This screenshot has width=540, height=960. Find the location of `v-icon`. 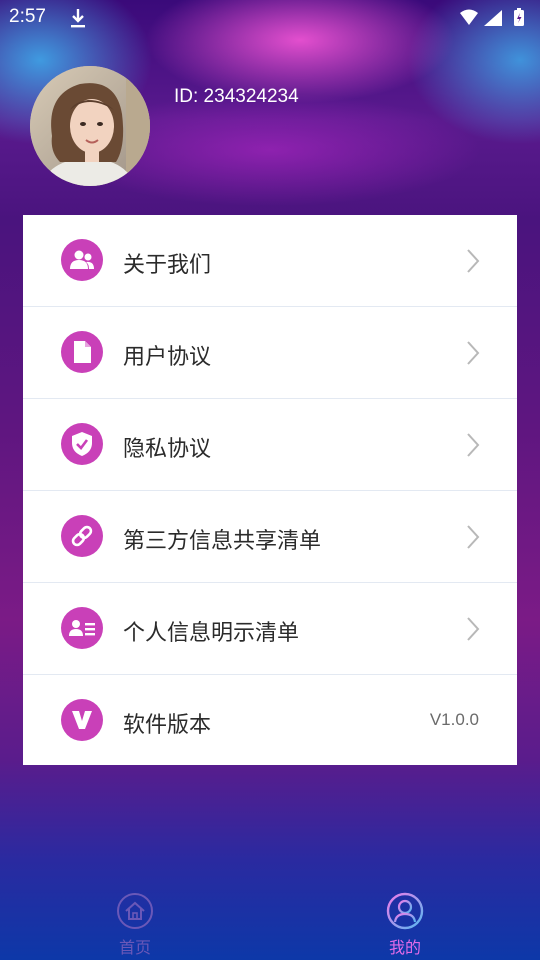

v-icon is located at coordinates (82, 720).